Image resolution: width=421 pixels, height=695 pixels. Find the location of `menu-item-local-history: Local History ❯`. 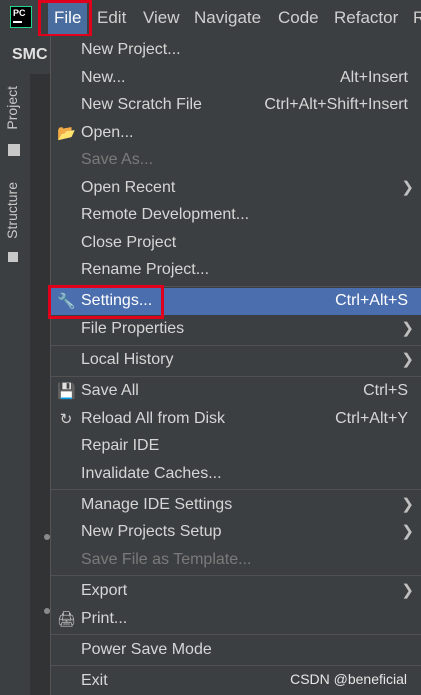

menu-item-local-history: Local History ❯ is located at coordinates (236, 360).